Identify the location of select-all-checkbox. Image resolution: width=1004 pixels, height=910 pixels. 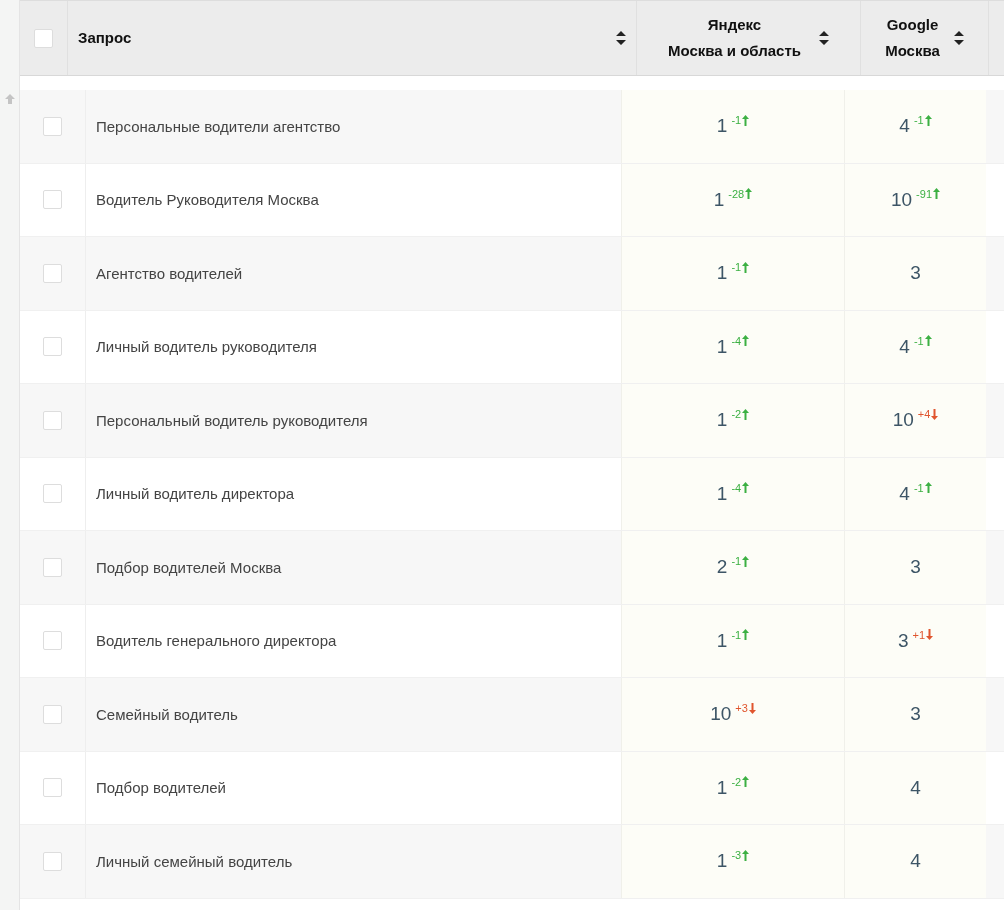
(43, 38).